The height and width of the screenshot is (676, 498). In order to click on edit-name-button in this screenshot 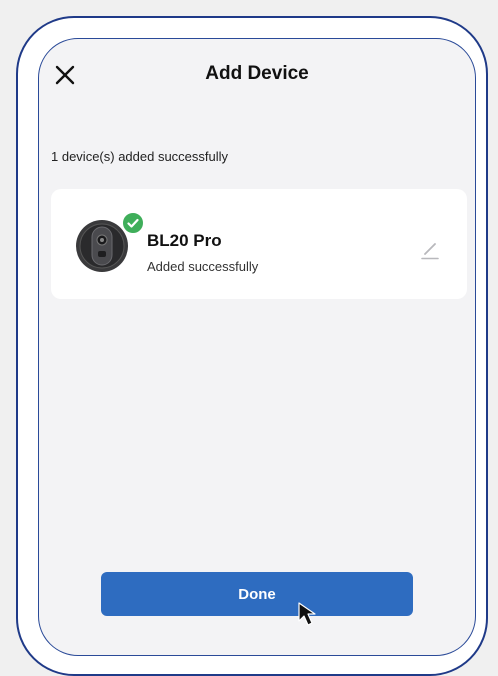, I will do `click(430, 250)`.